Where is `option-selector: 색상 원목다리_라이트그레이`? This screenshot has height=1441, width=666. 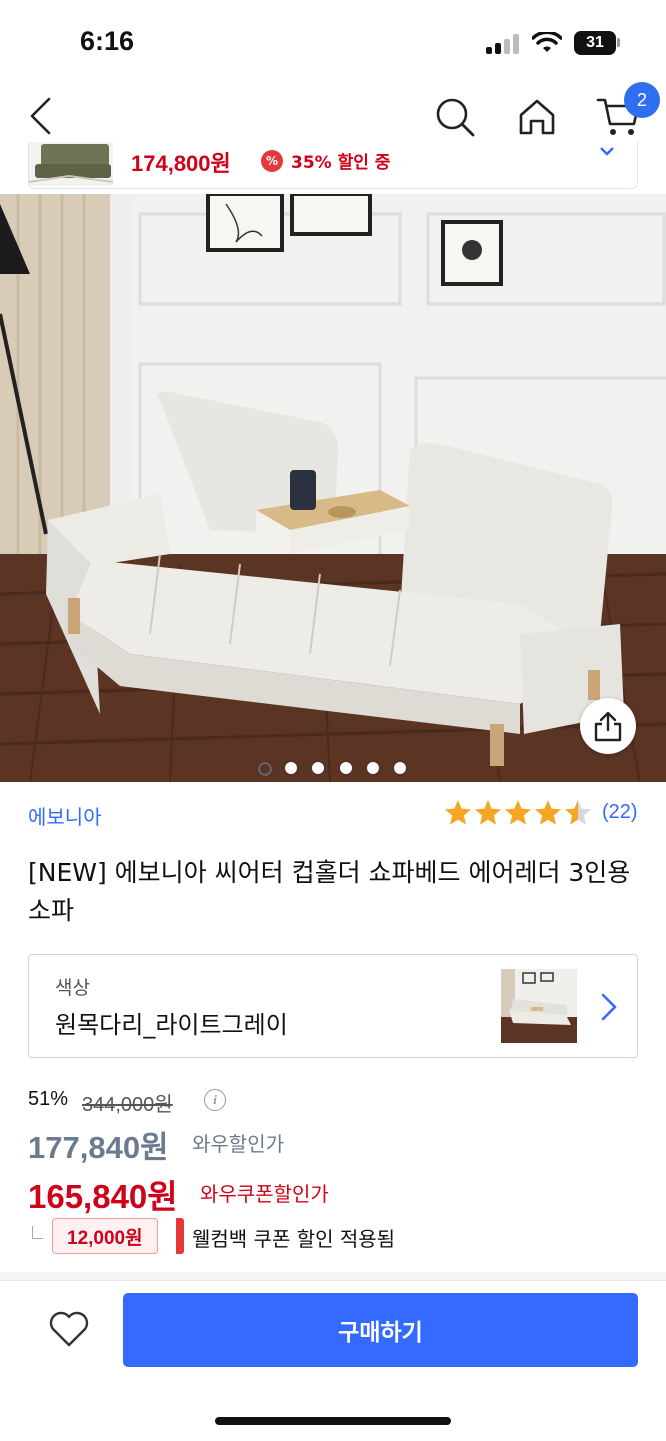 option-selector: 색상 원목다리_라이트그레이 is located at coordinates (333, 1006).